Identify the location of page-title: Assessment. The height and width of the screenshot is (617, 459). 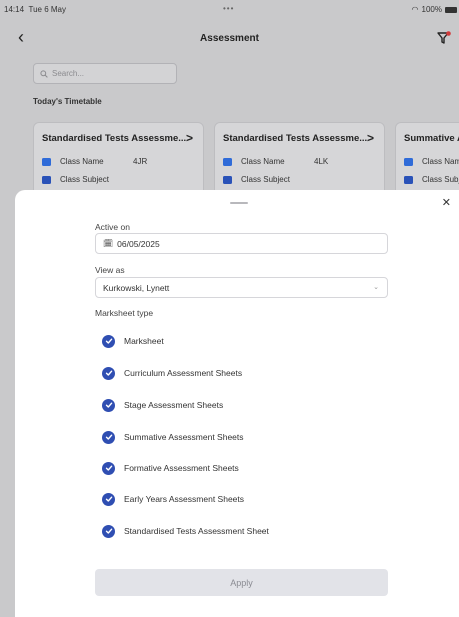
(229, 38).